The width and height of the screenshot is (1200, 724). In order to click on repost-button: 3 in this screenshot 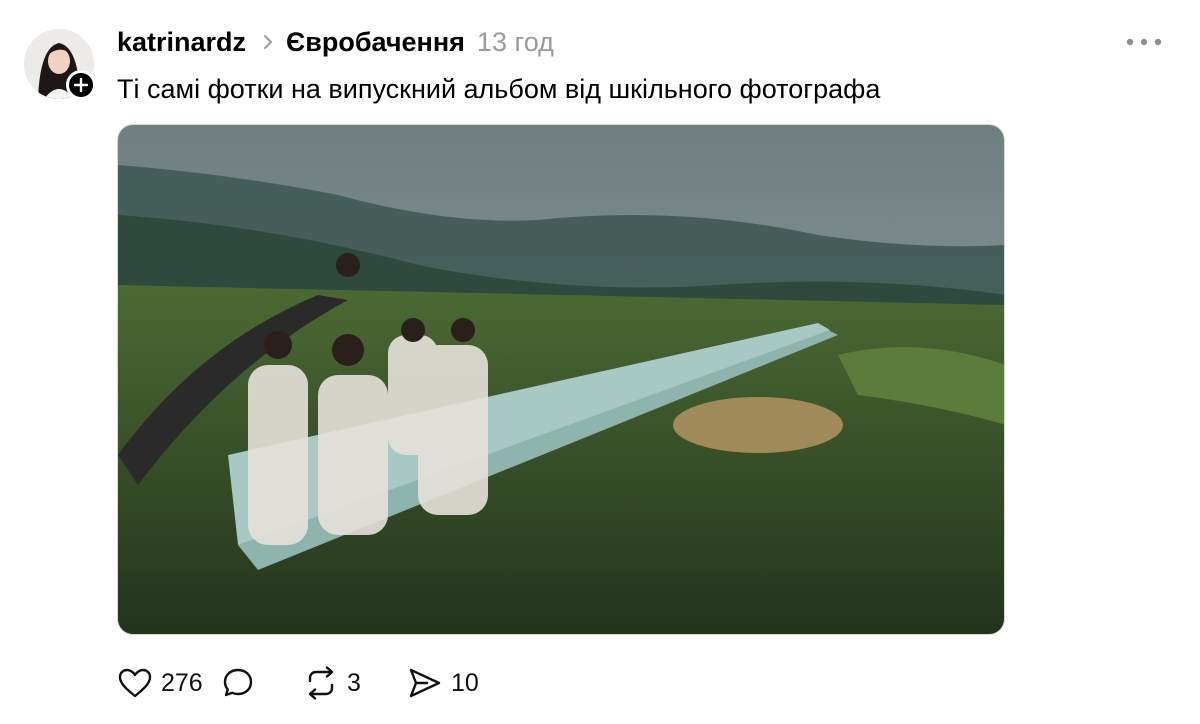, I will do `click(355, 683)`.